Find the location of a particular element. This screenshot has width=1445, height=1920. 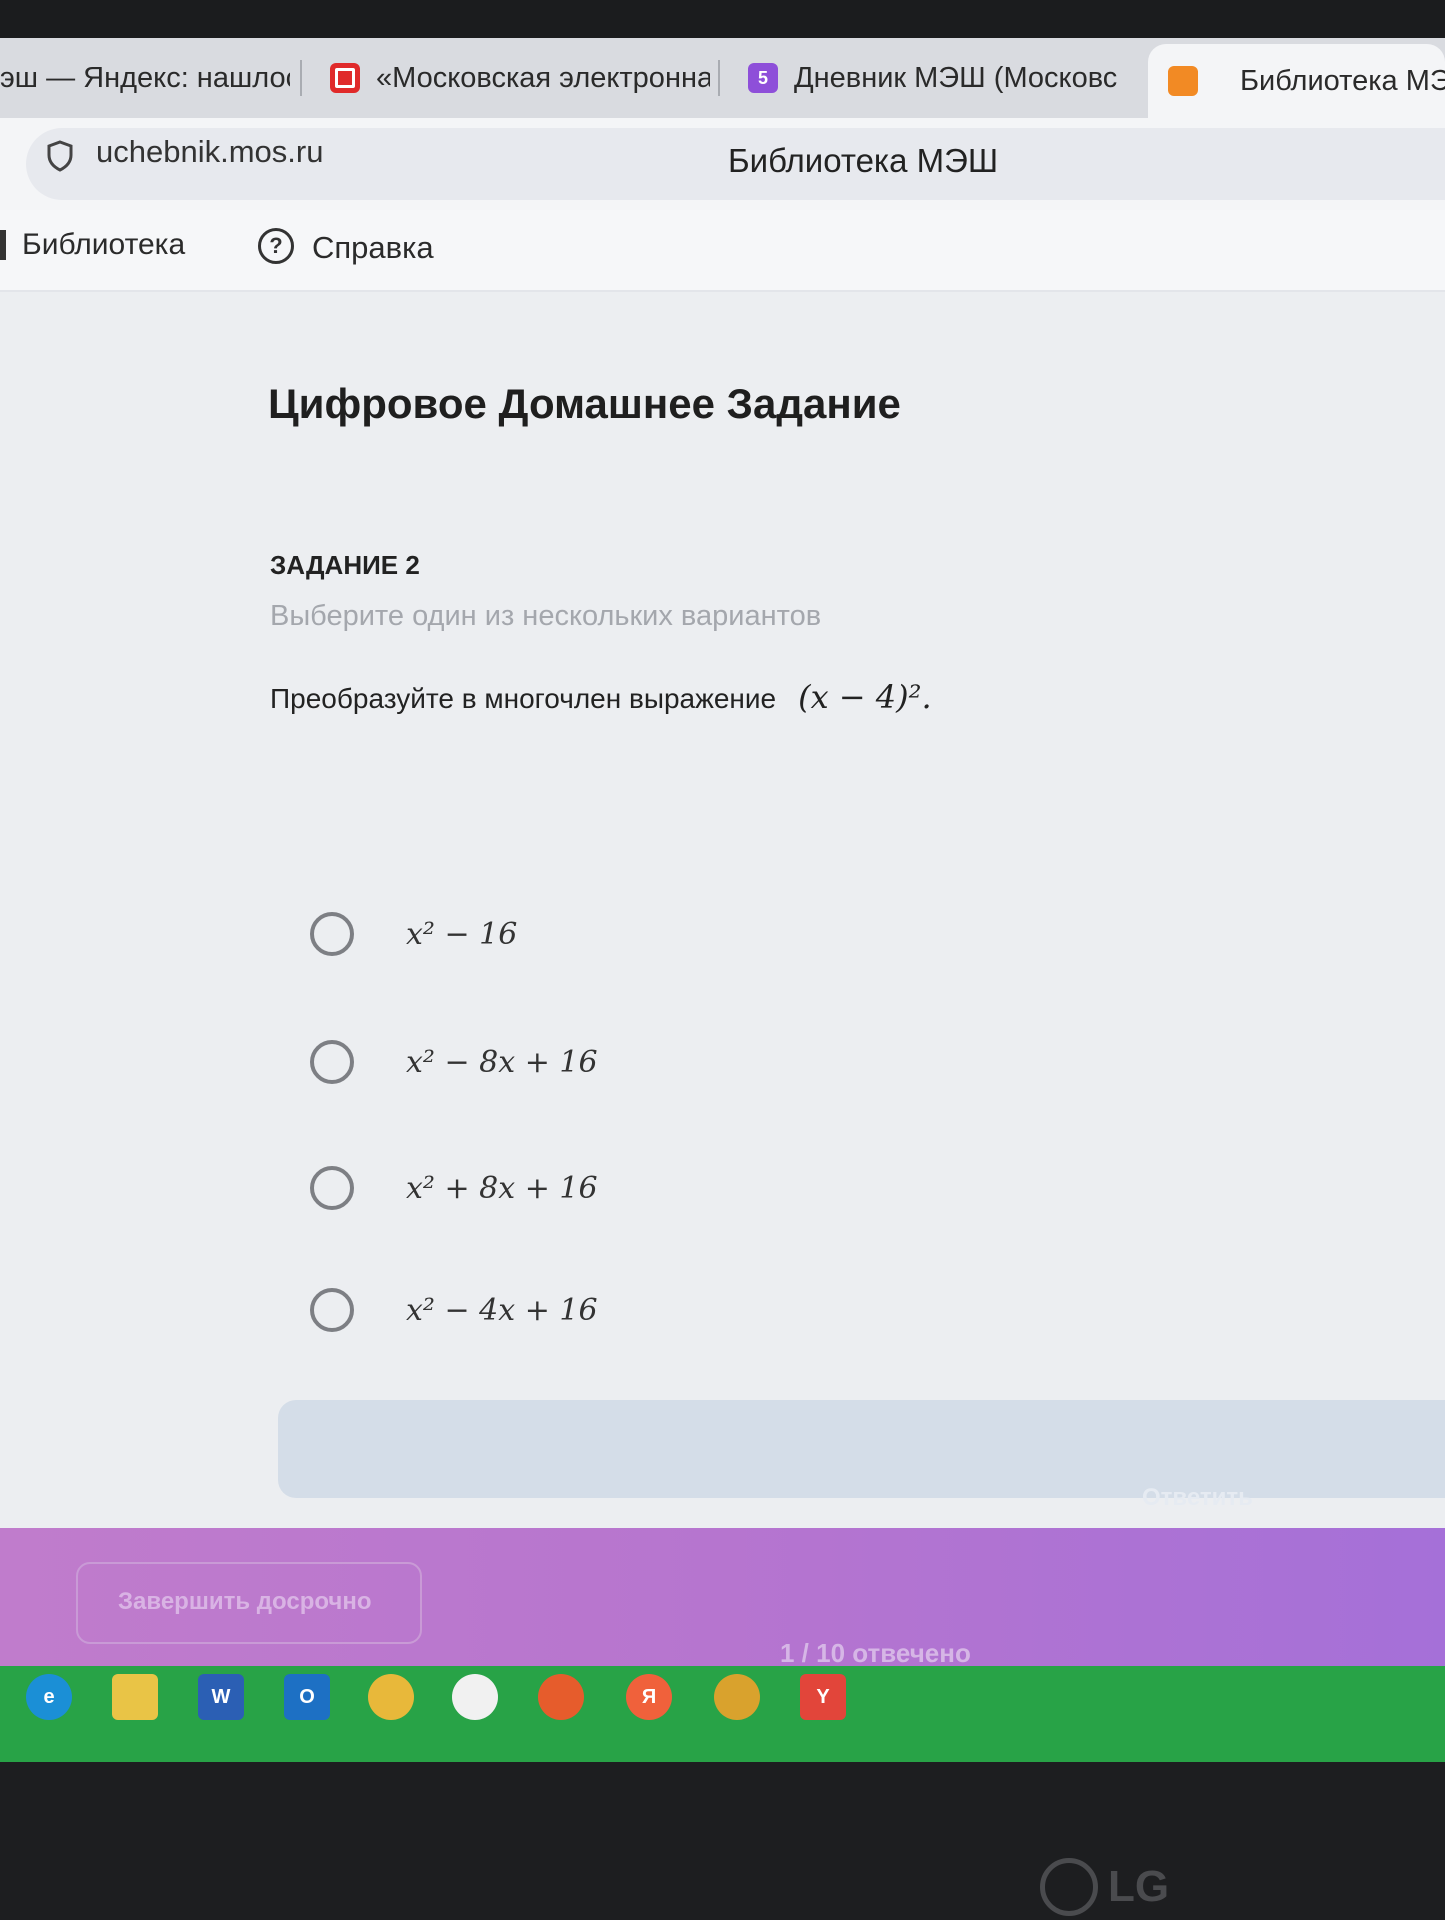

edge-icon: e is located at coordinates (49, 1697).